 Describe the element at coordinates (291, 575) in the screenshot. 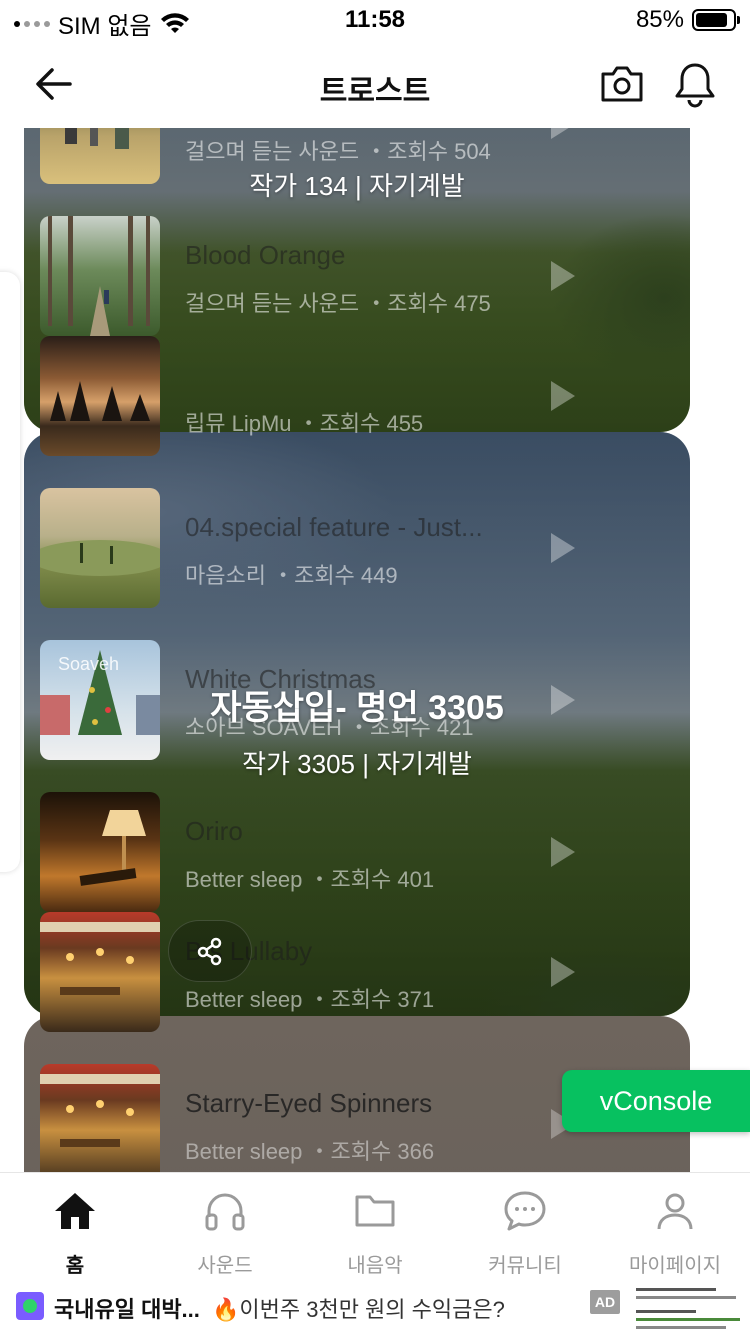

I see `track-meta: 마음소리 ・조회수 449` at that location.